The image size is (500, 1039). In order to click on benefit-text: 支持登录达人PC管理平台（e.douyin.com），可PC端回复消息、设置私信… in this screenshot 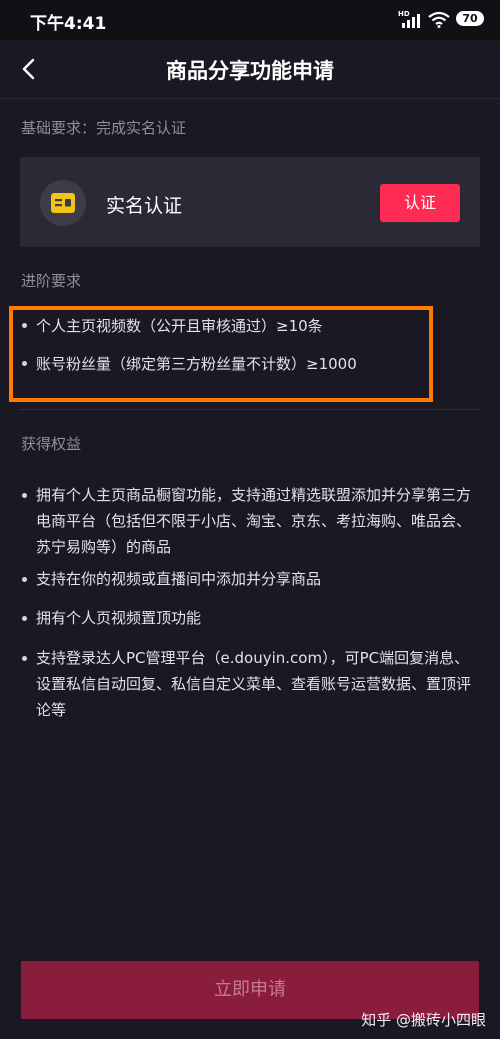, I will do `click(254, 684)`.